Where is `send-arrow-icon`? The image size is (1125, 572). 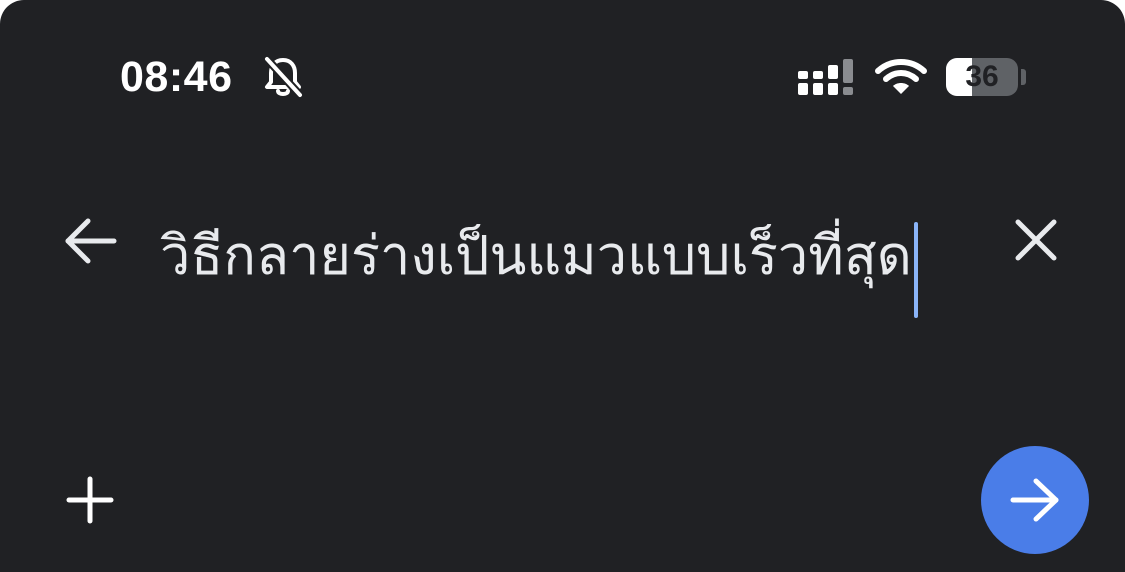
send-arrow-icon is located at coordinates (1034, 500).